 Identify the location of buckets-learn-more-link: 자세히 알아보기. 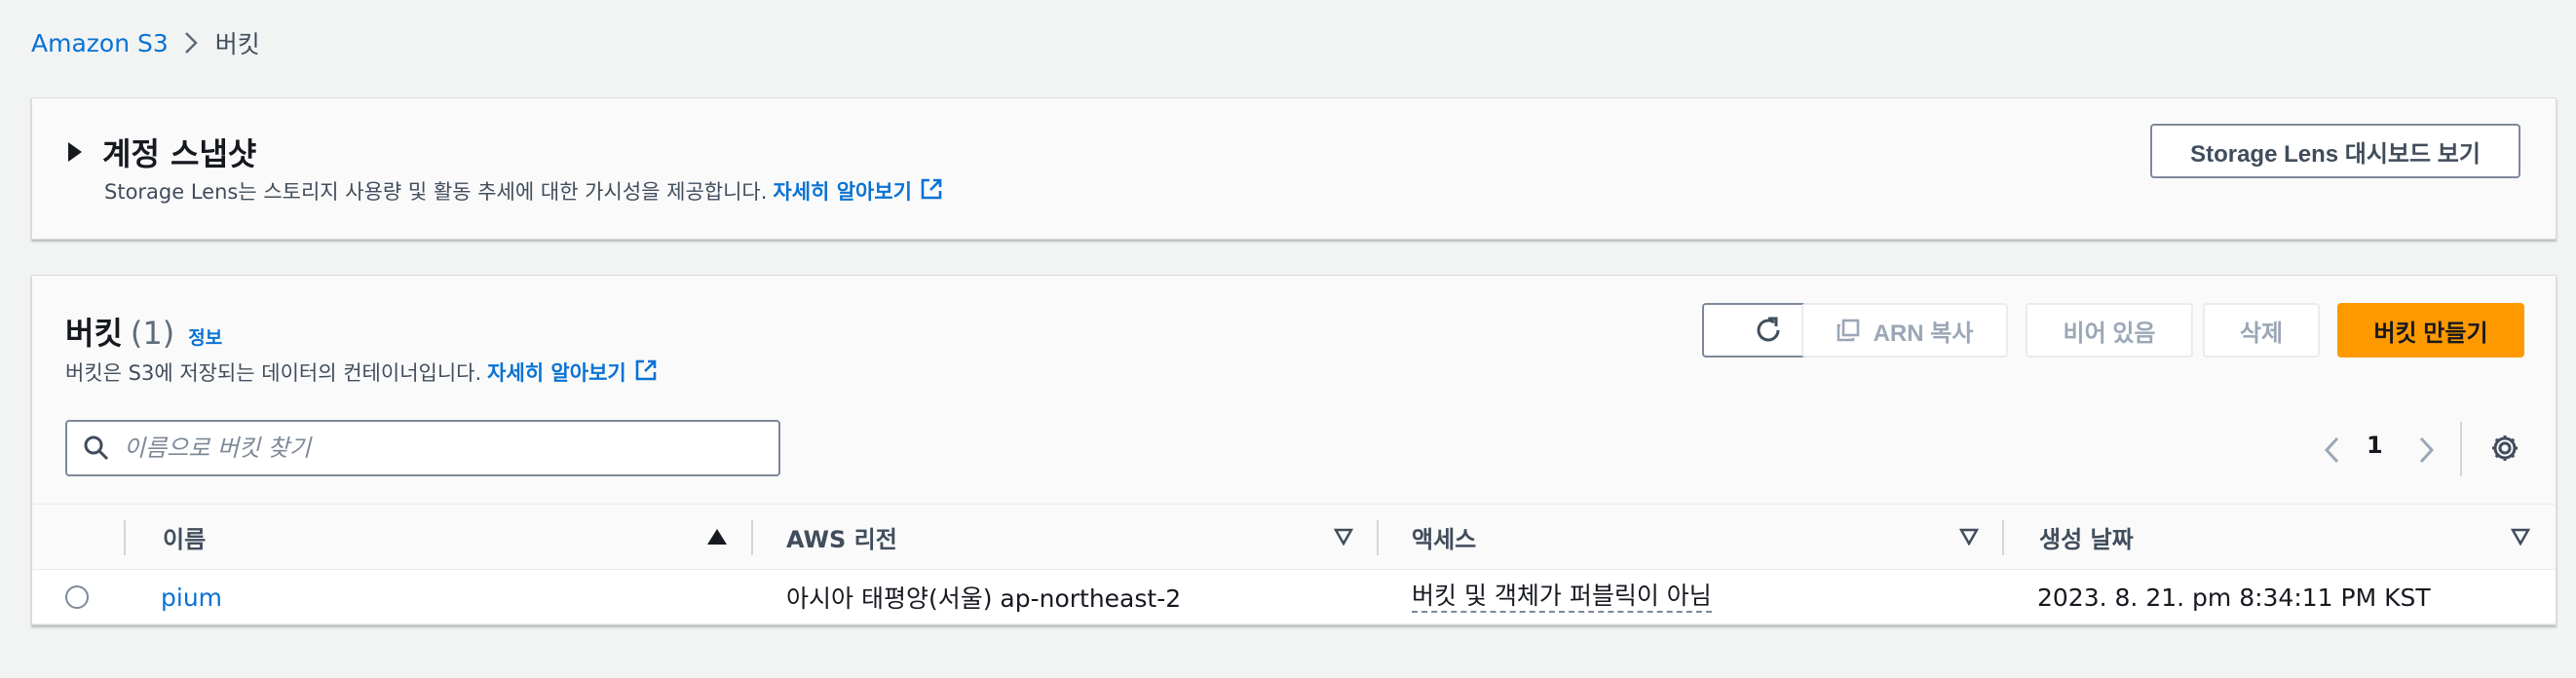
(572, 373).